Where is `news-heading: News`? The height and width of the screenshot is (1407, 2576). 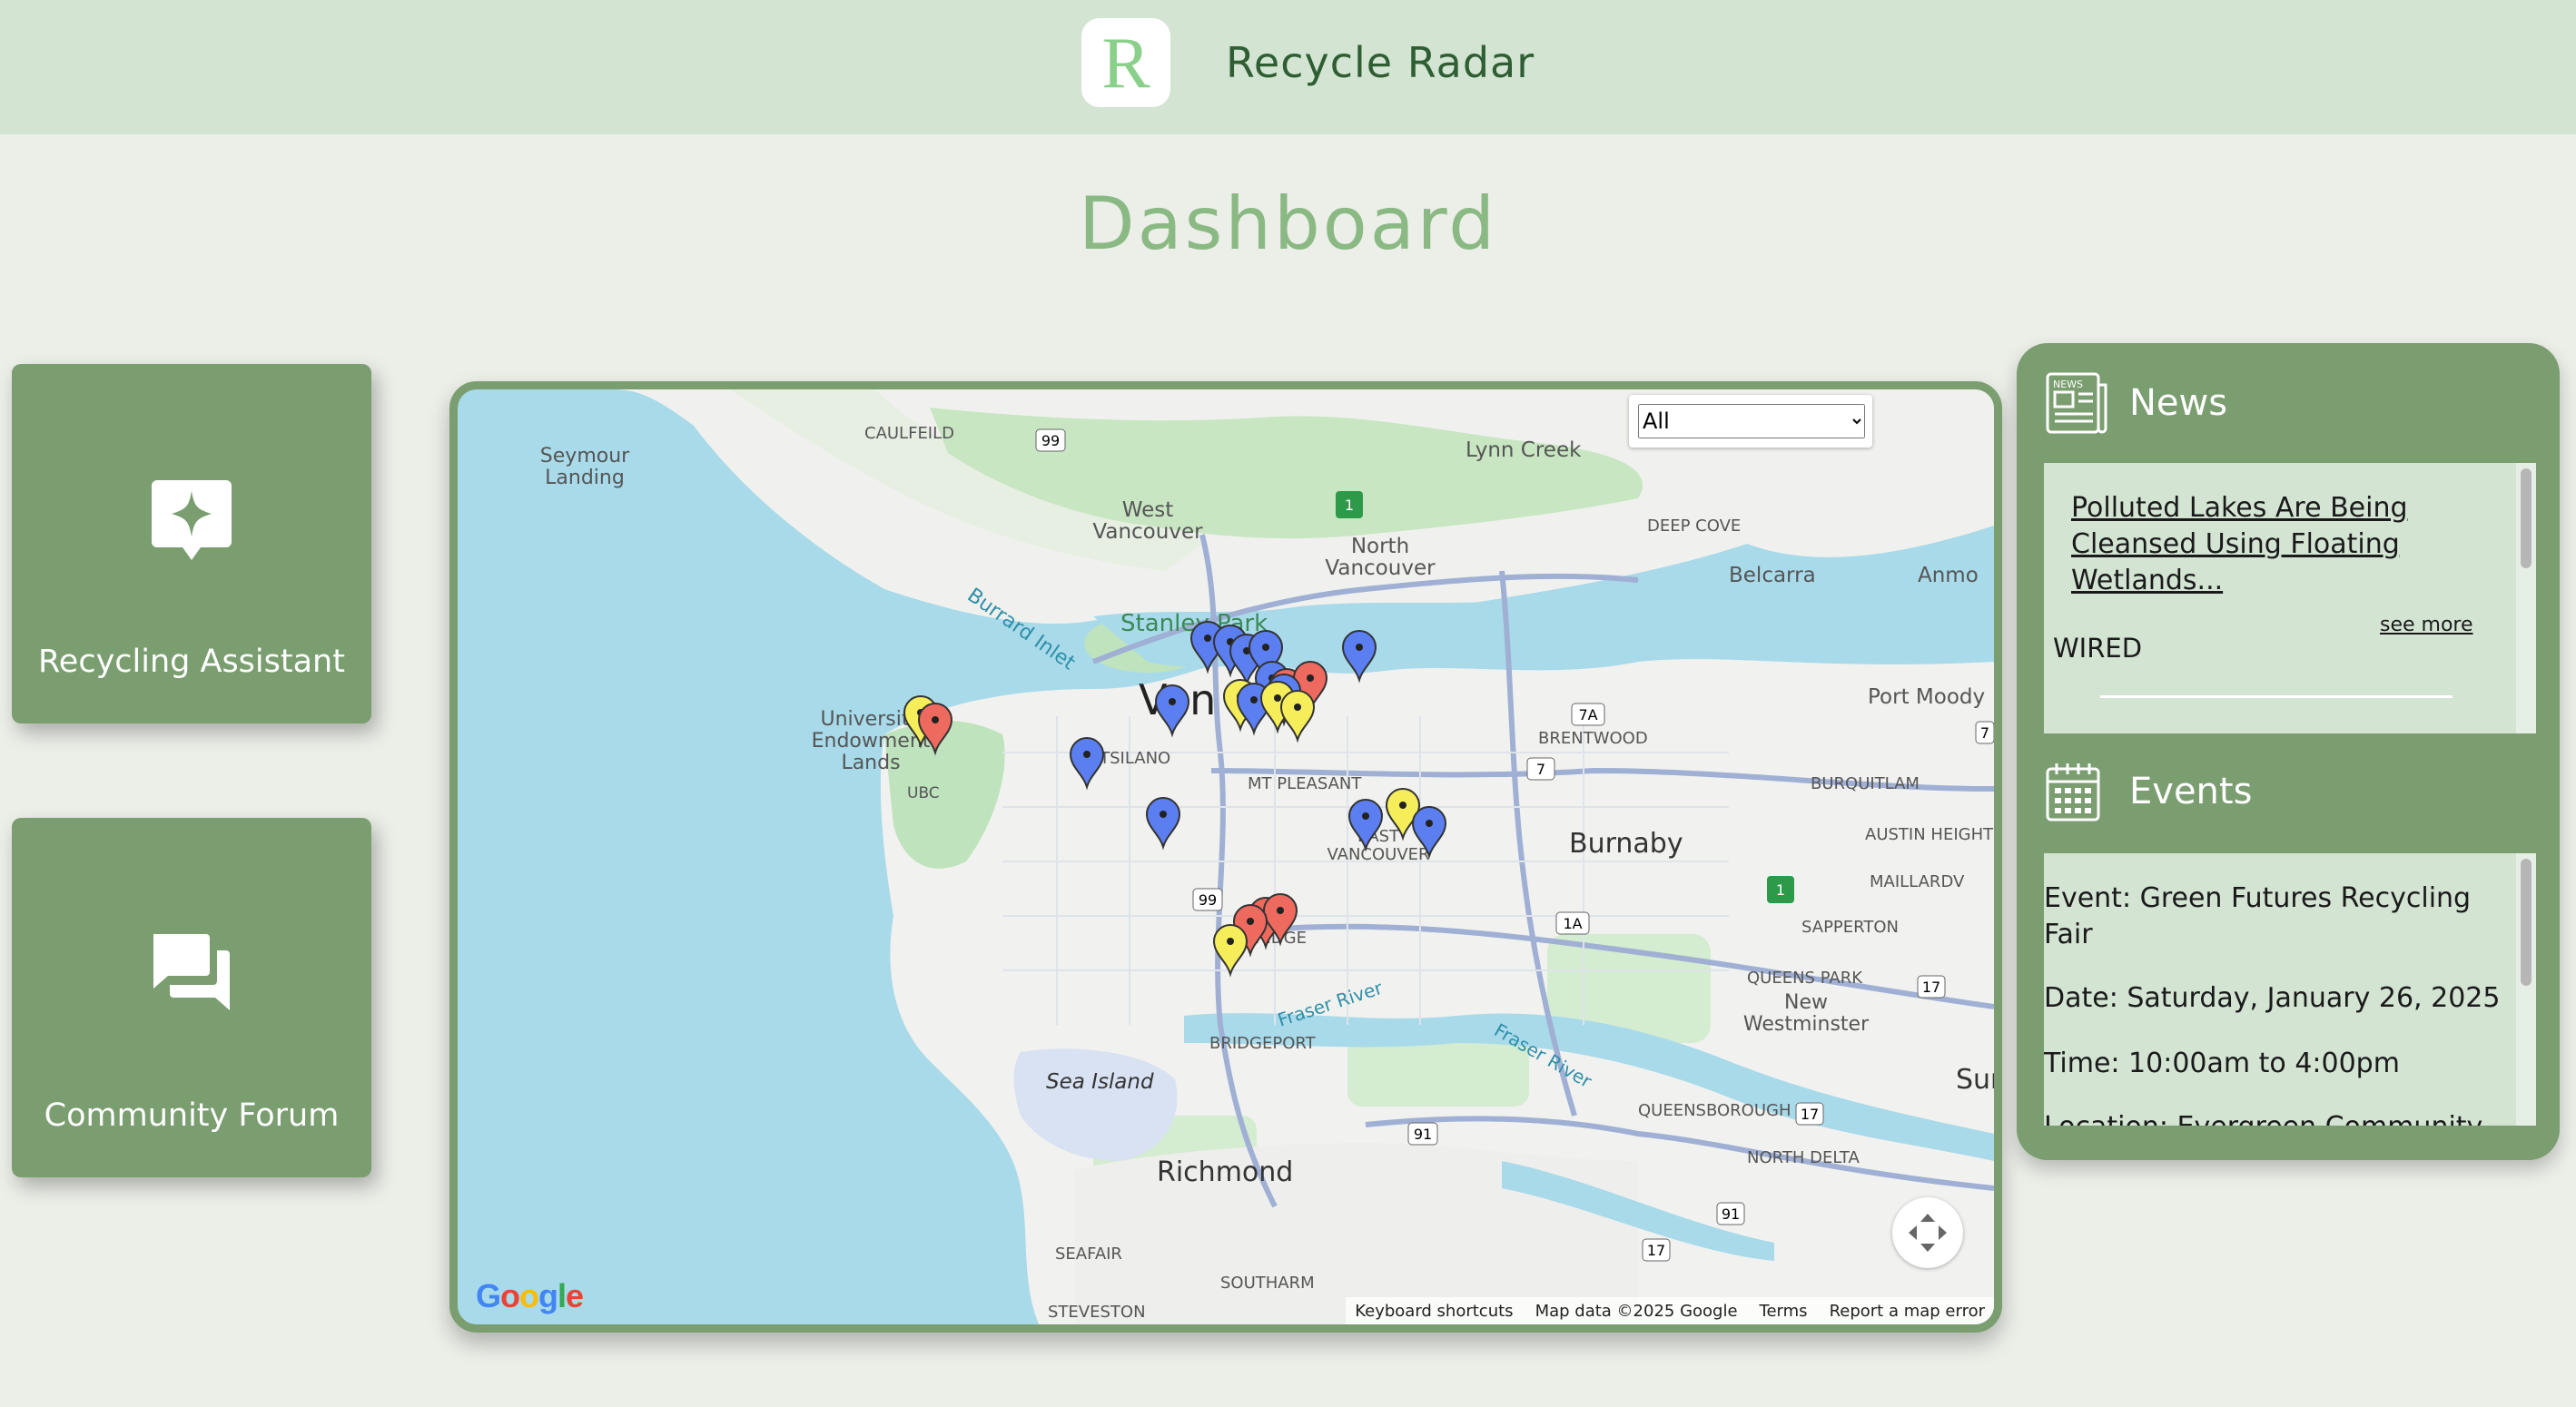 news-heading: News is located at coordinates (2178, 403).